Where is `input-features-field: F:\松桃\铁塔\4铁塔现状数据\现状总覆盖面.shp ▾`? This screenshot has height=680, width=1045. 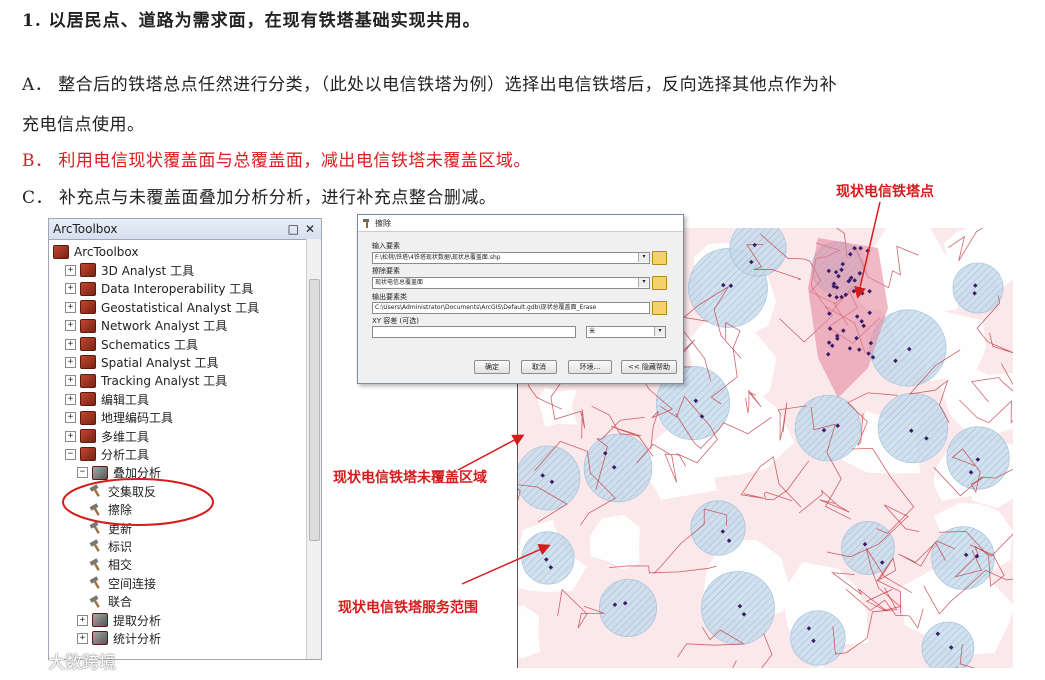 input-features-field: F:\松桃\铁塔\4铁塔现状数据\现状总覆盖面.shp ▾ is located at coordinates (511, 258).